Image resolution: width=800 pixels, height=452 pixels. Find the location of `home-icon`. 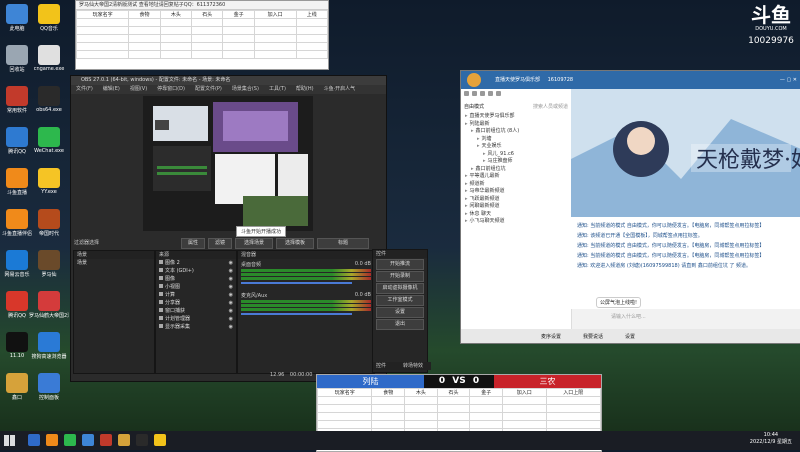

home-icon is located at coordinates (466, 93).